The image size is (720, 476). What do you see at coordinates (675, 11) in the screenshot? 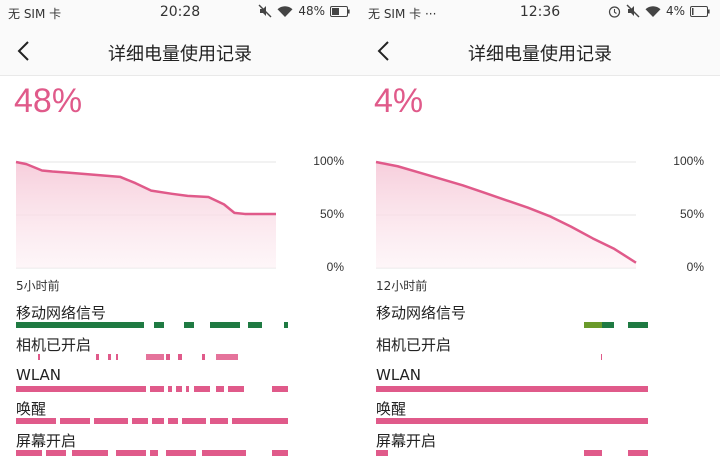
I see `battery-percent-text: 4%` at bounding box center [675, 11].